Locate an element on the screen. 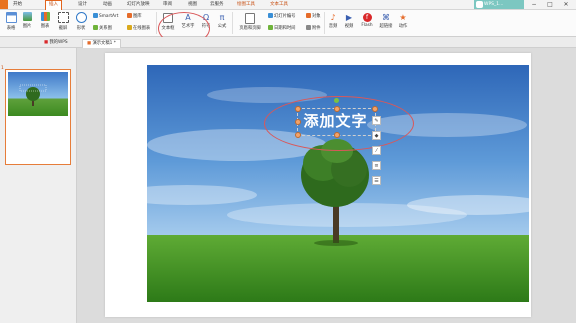  relation-diagram-button: 关系图 is located at coordinates (102, 28).